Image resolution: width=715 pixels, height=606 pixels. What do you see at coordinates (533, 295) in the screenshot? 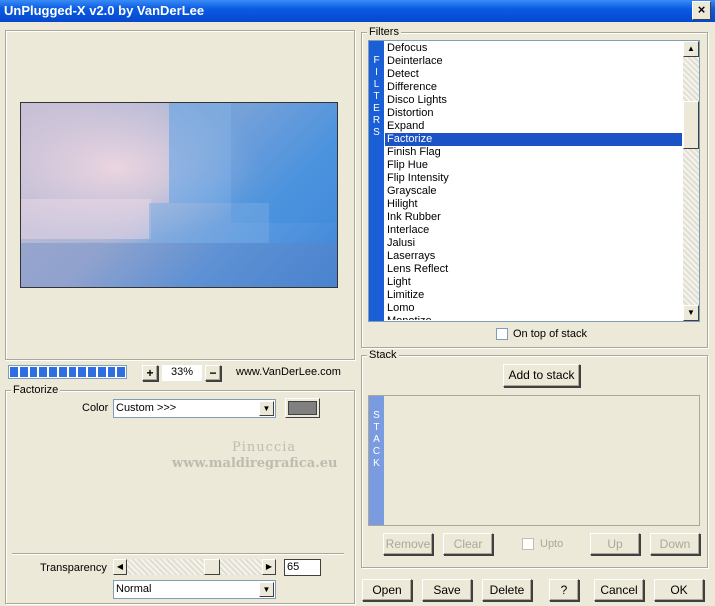
I see `filter-item: Limitize` at bounding box center [533, 295].